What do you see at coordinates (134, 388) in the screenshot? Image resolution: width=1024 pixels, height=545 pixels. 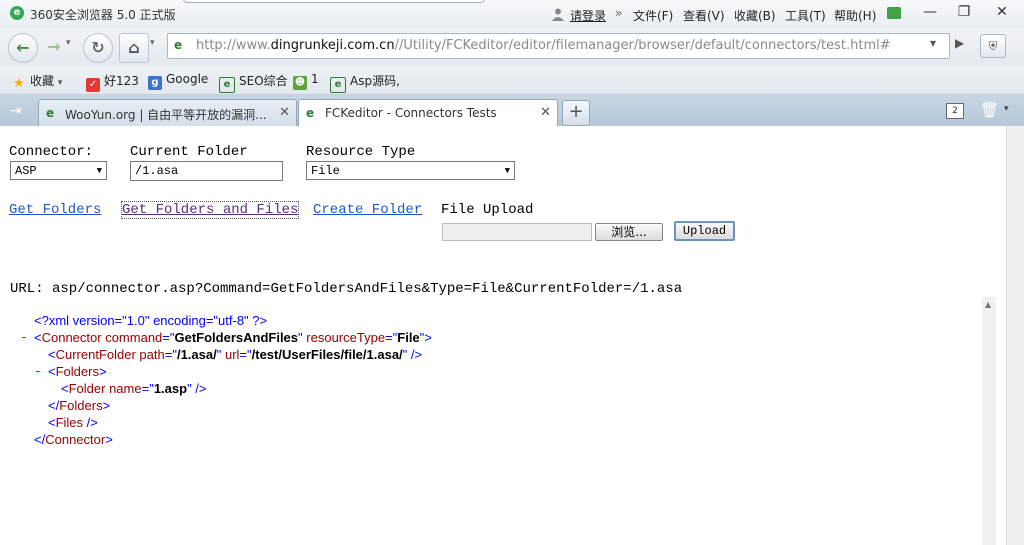 I see `xml-folder: <Folder name="1.asp" />` at bounding box center [134, 388].